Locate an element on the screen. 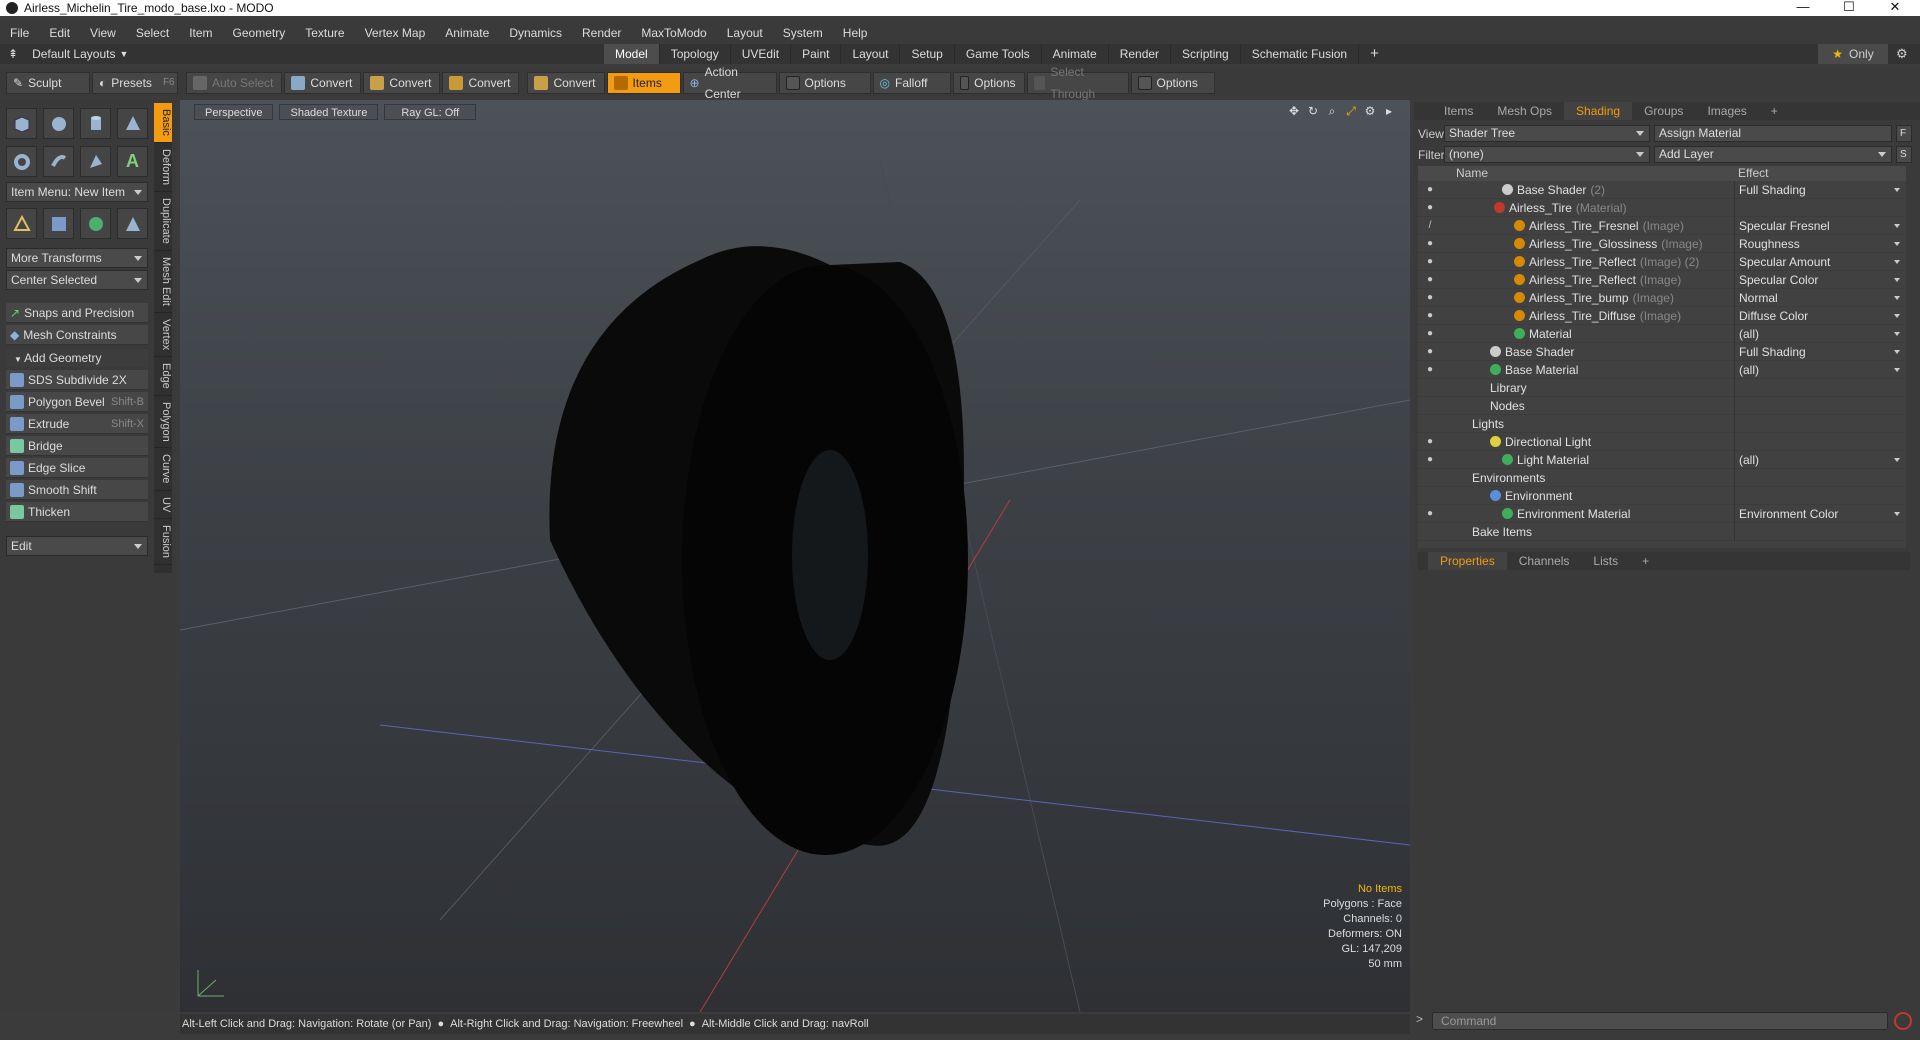  s-button: S is located at coordinates (1904, 154).